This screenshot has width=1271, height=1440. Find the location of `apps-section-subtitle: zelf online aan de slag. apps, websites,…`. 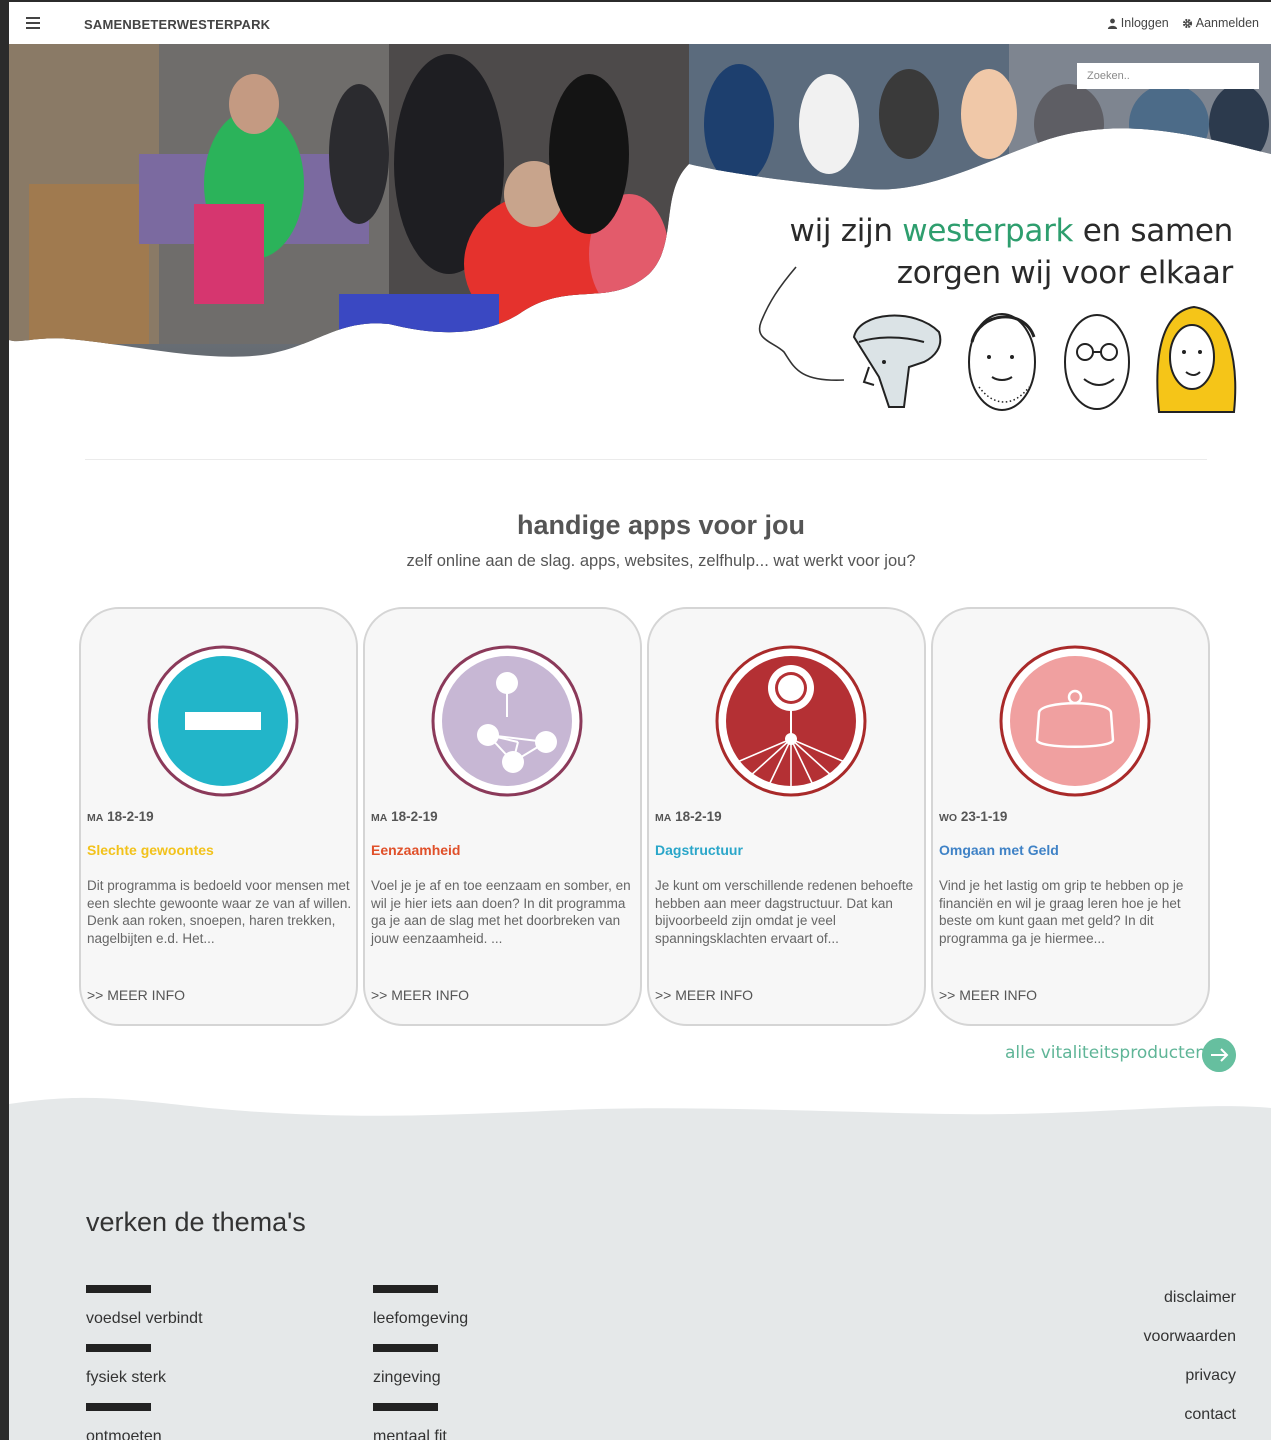

apps-section-subtitle: zelf online aan de slag. apps, websites,… is located at coordinates (661, 561).